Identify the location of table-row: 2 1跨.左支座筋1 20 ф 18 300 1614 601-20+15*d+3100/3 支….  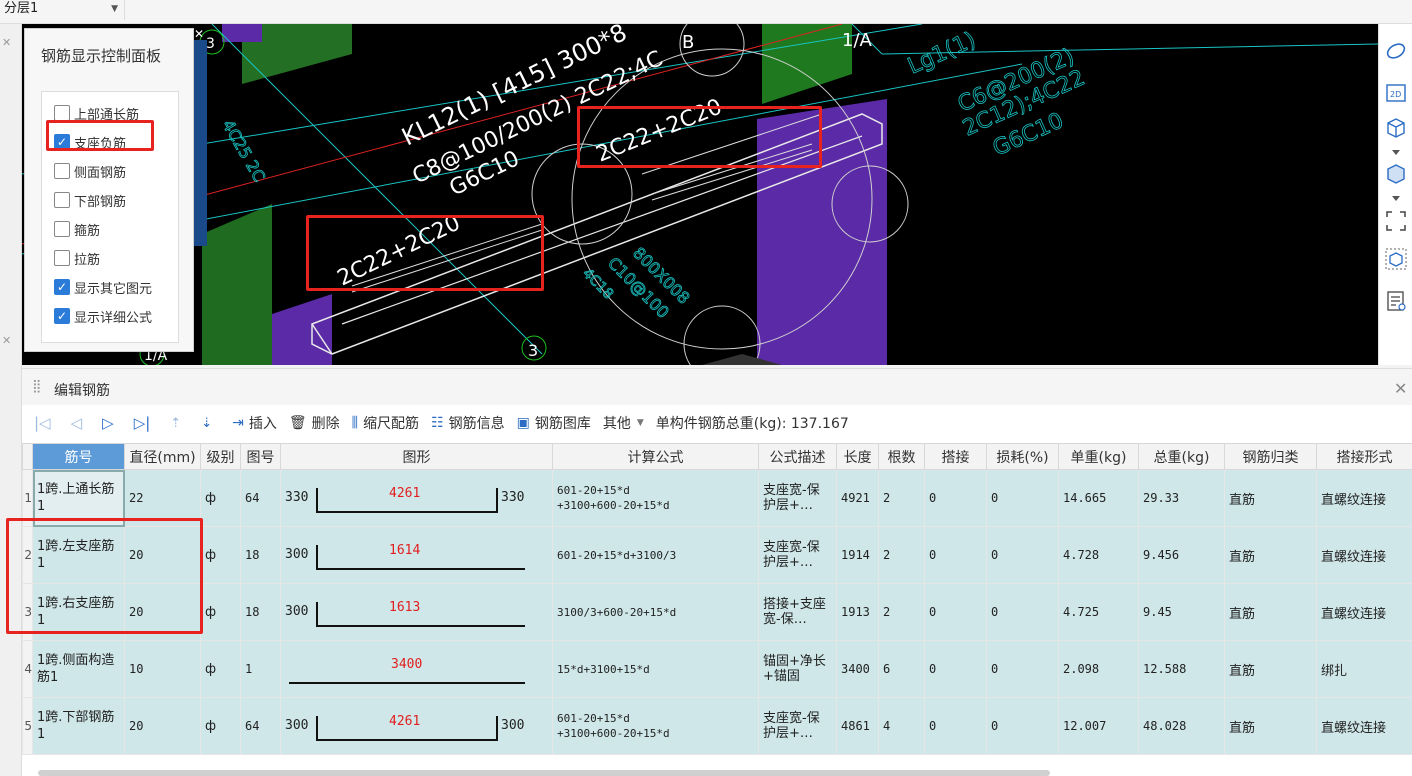
(717, 555).